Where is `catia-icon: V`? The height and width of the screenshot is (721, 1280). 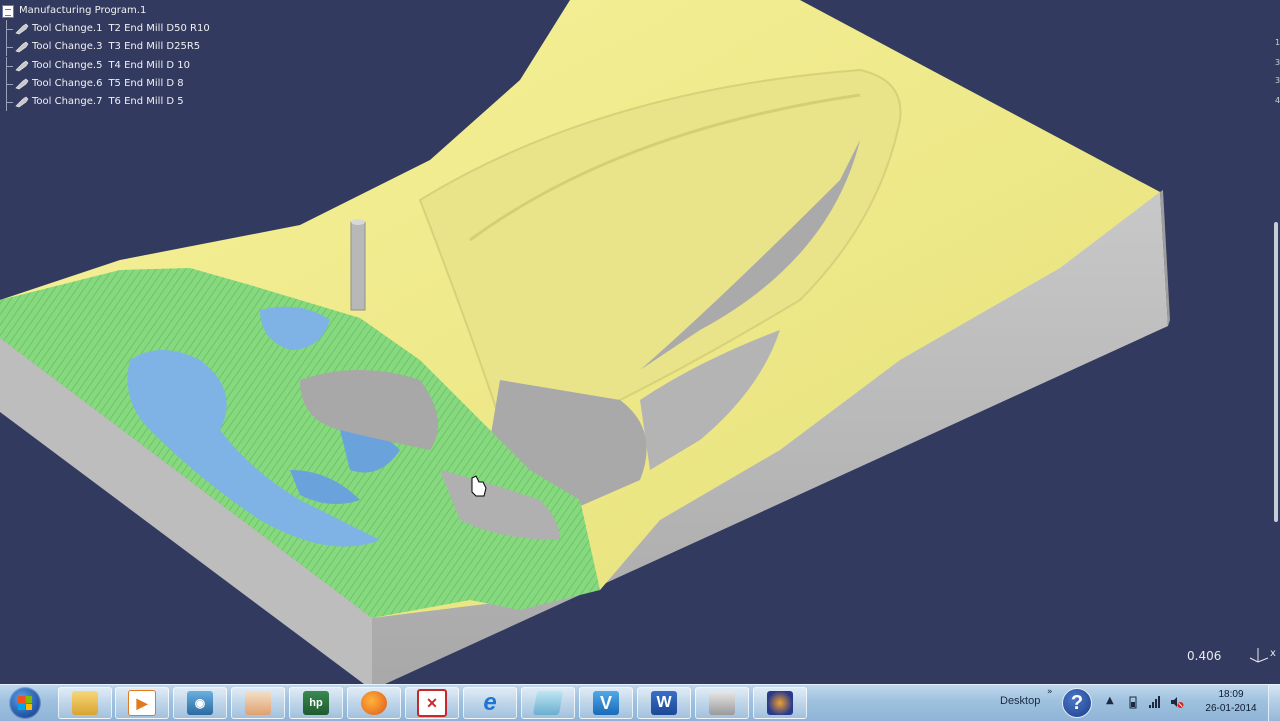
catia-icon: V is located at coordinates (606, 703).